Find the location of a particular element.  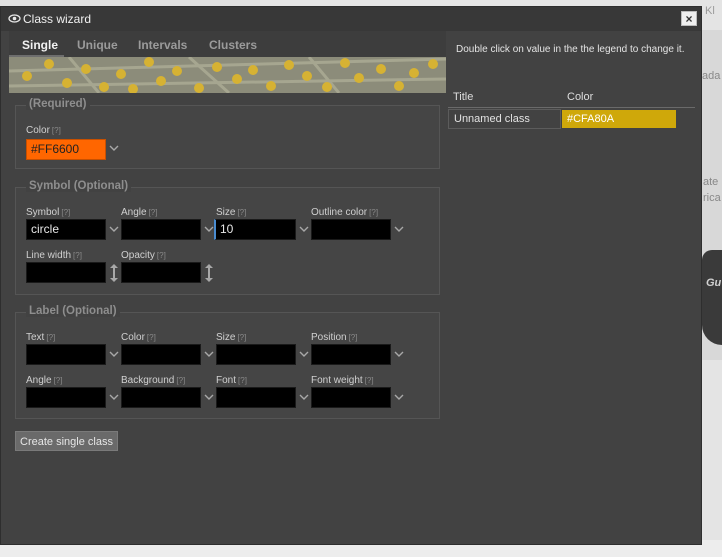

symbol-legend: Symbol (Optional) is located at coordinates (79, 186).